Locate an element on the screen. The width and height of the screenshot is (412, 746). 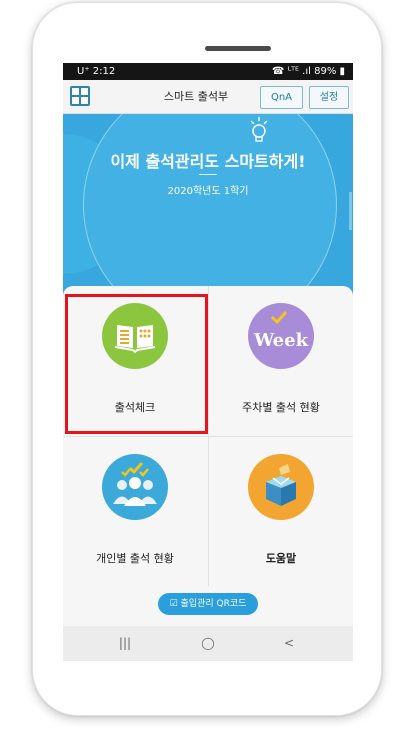
banner-headline: 이제 출석관리도 스마트하게! is located at coordinates (208, 161).